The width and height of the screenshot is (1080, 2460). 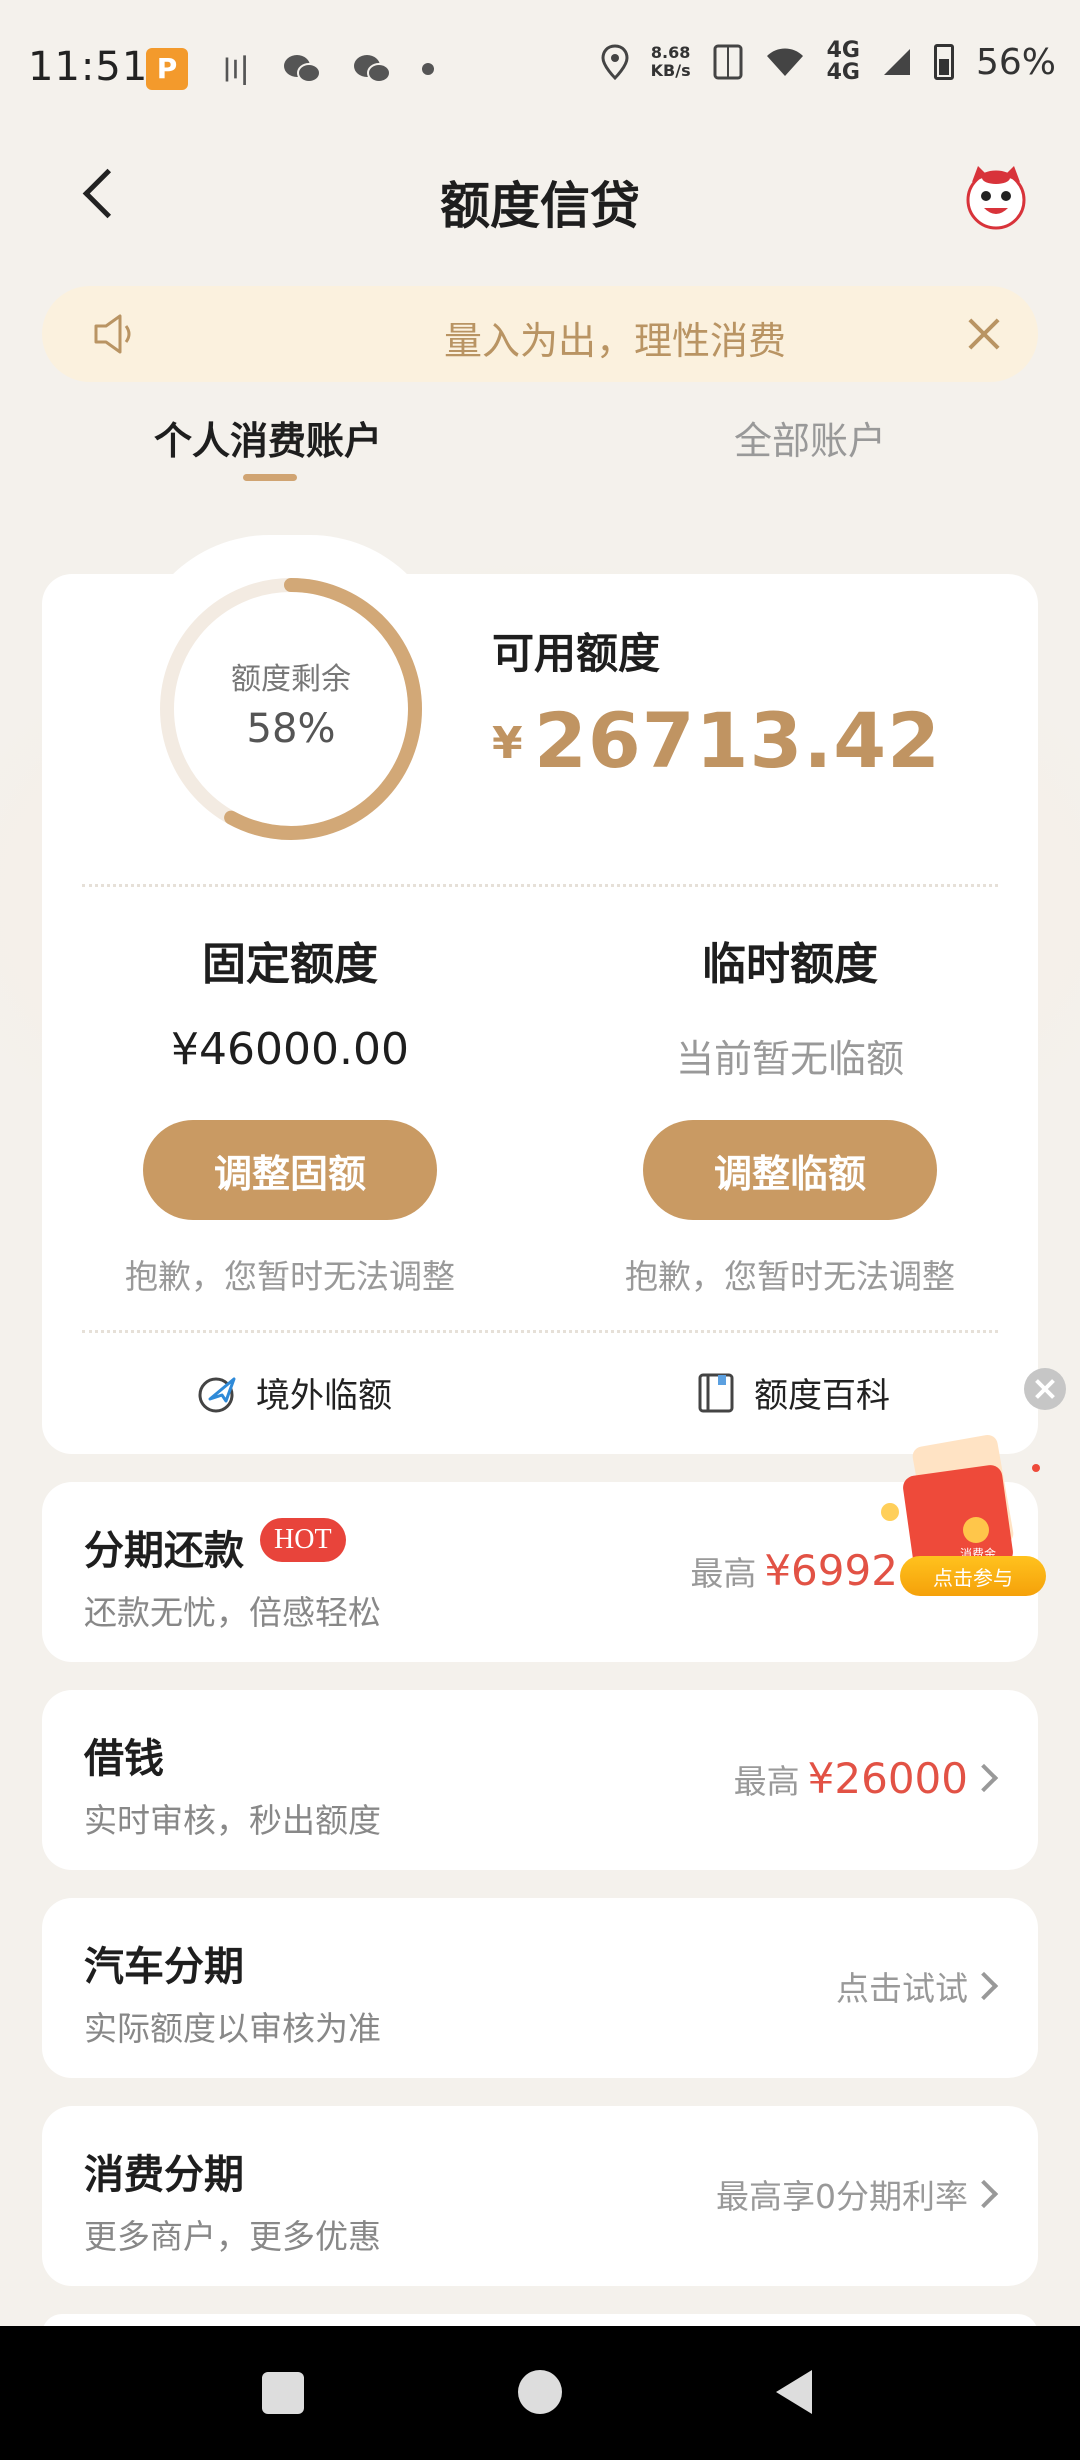 What do you see at coordinates (843, 72) in the screenshot?
I see `network-2-label: 4G` at bounding box center [843, 72].